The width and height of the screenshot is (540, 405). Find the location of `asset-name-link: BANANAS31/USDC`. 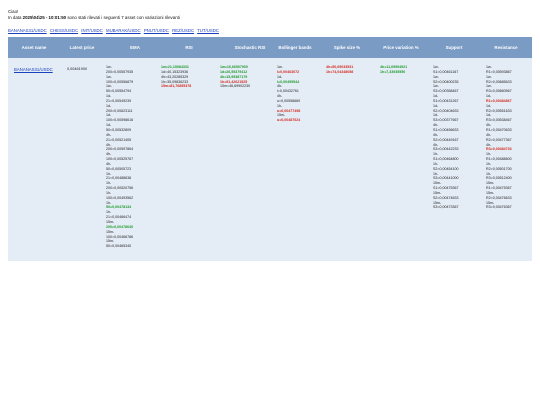

asset-name-link: BANANAS31/USDC is located at coordinates (33, 69).